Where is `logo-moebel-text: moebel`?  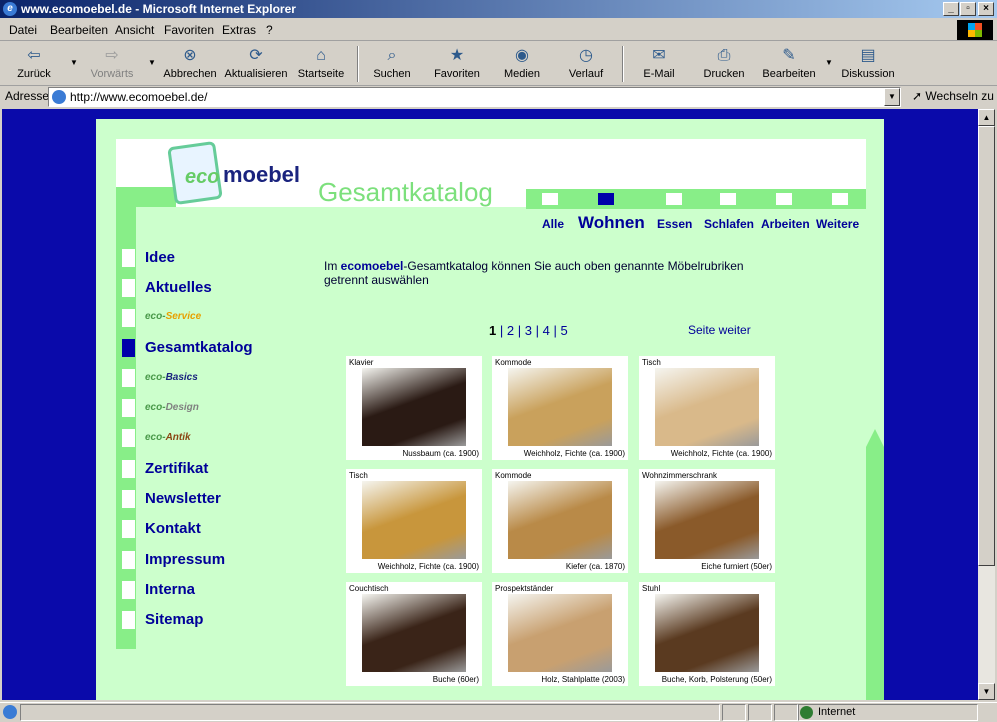
logo-moebel-text: moebel is located at coordinates (262, 174).